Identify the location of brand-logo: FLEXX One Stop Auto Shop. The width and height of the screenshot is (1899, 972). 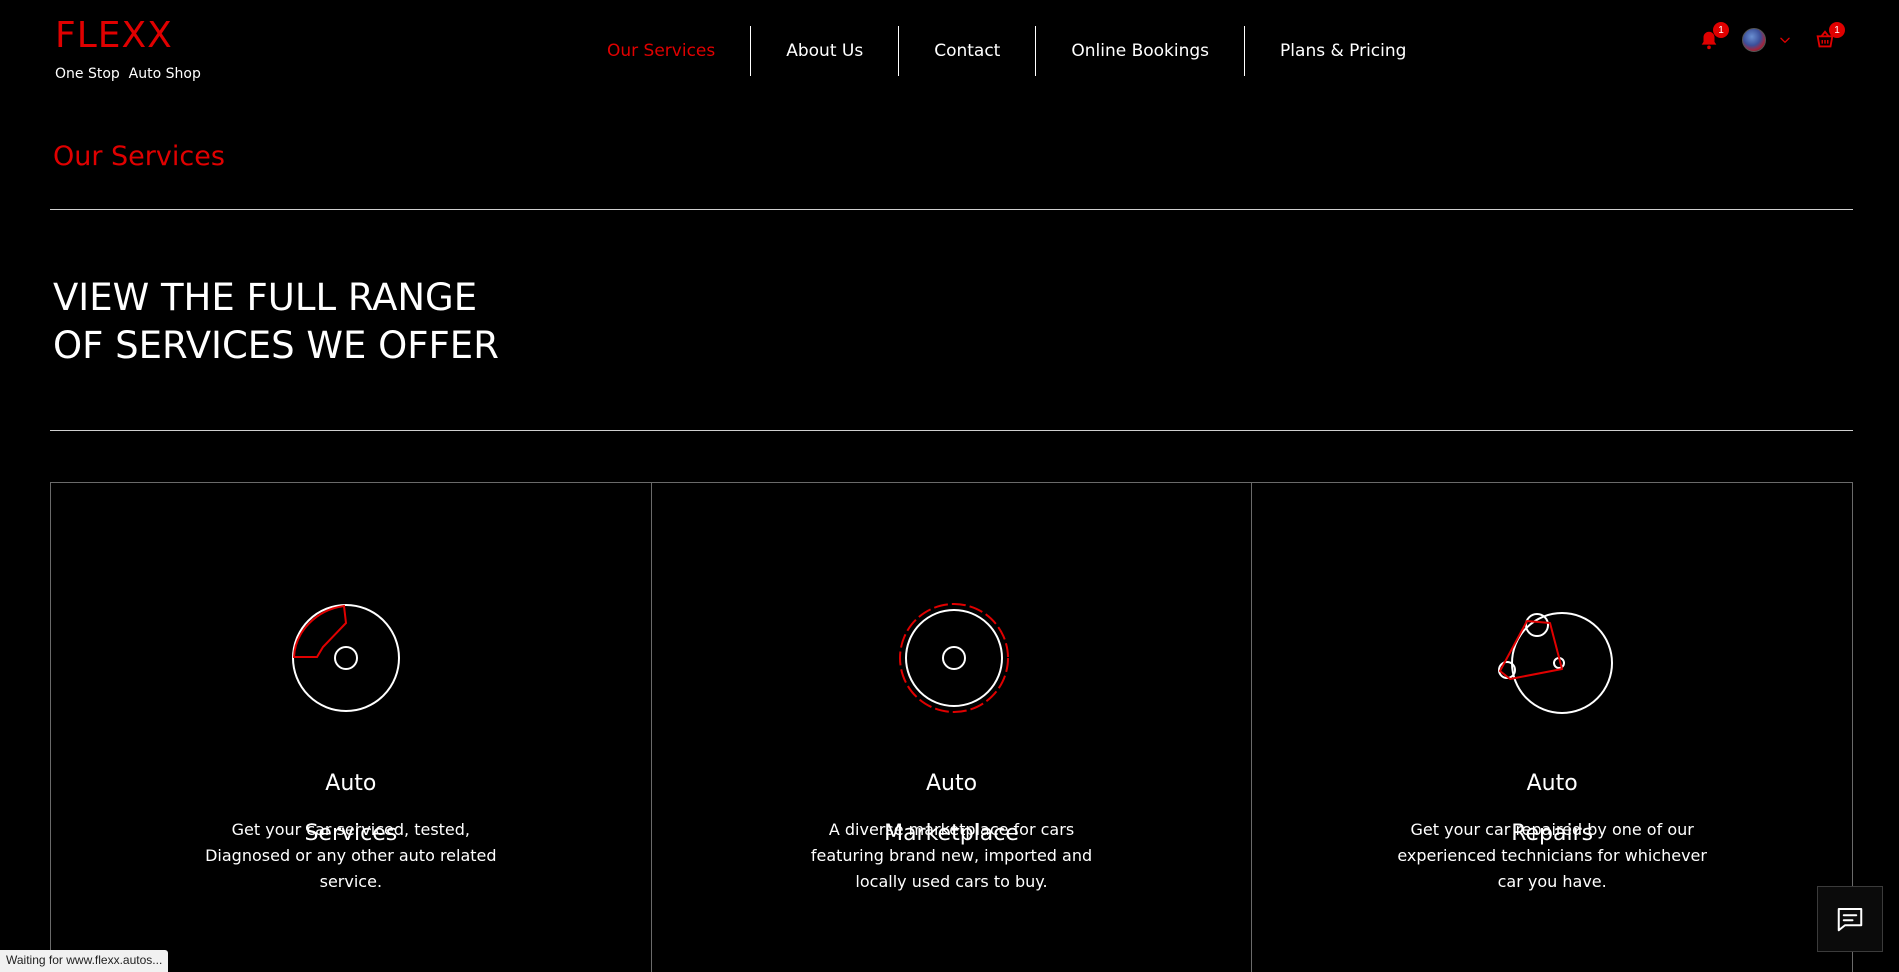
(128, 49).